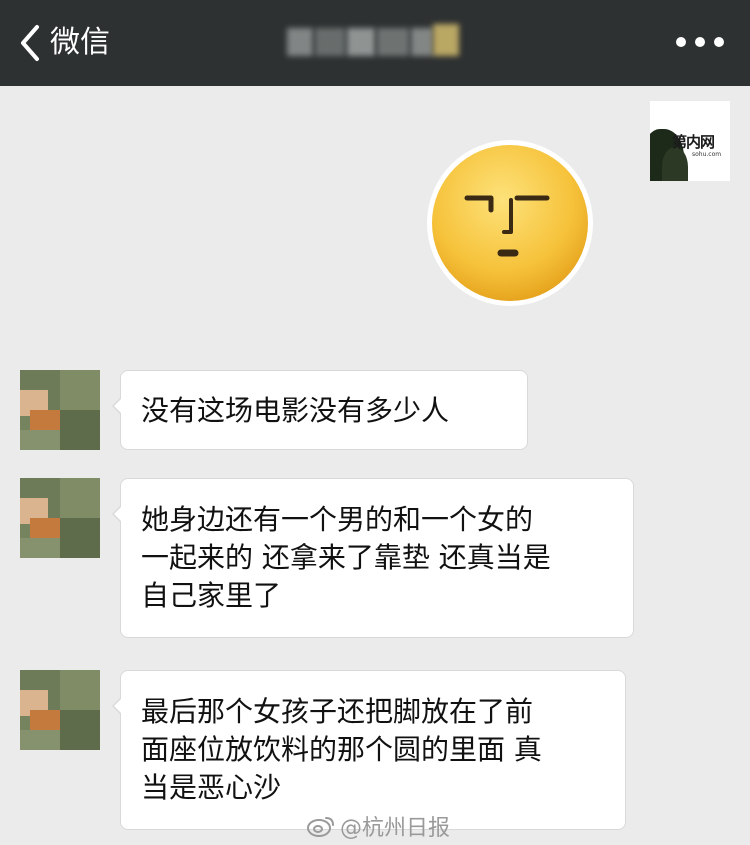  What do you see at coordinates (395, 828) in the screenshot?
I see `watermark-text: @杭州日报` at bounding box center [395, 828].